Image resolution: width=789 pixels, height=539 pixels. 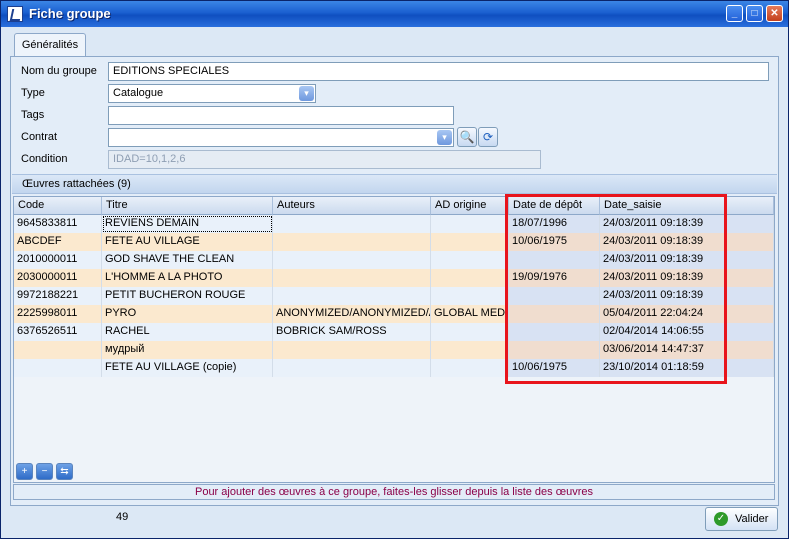 What do you see at coordinates (352, 332) in the screenshot?
I see `cell-auteurs: BOBRICK SAM/ROSS` at bounding box center [352, 332].